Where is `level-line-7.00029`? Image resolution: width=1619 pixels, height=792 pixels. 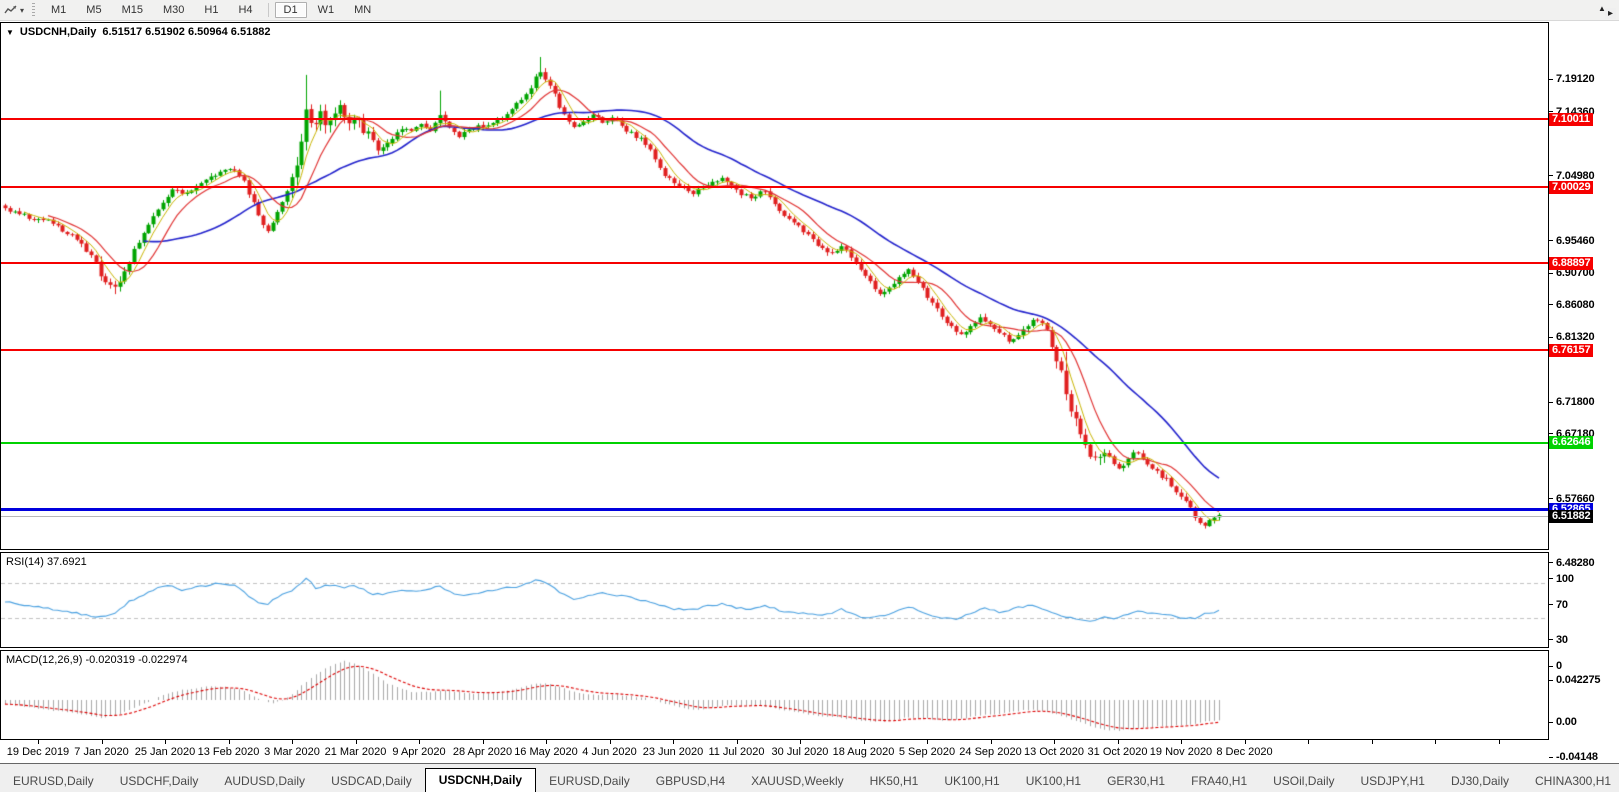 level-line-7.00029 is located at coordinates (774, 187).